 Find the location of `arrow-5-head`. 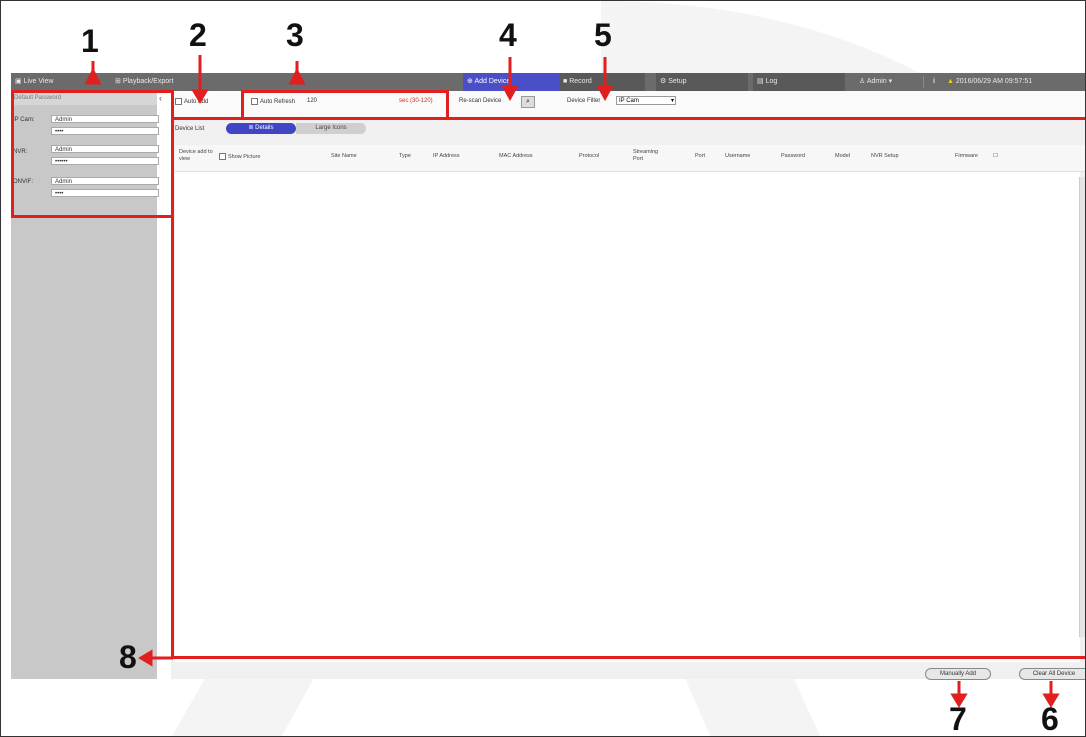

arrow-5-head is located at coordinates (605, 93).